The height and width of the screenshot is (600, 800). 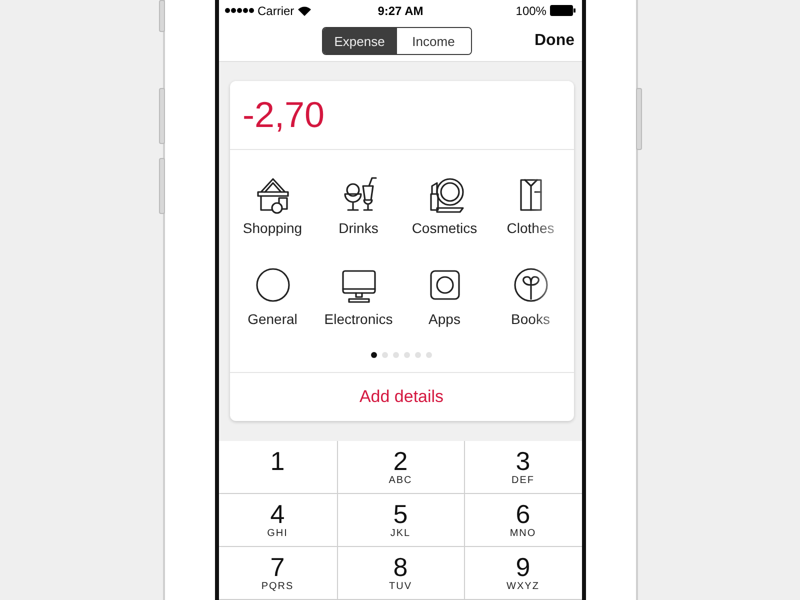 I want to click on key-digit: 6, so click(x=523, y=514).